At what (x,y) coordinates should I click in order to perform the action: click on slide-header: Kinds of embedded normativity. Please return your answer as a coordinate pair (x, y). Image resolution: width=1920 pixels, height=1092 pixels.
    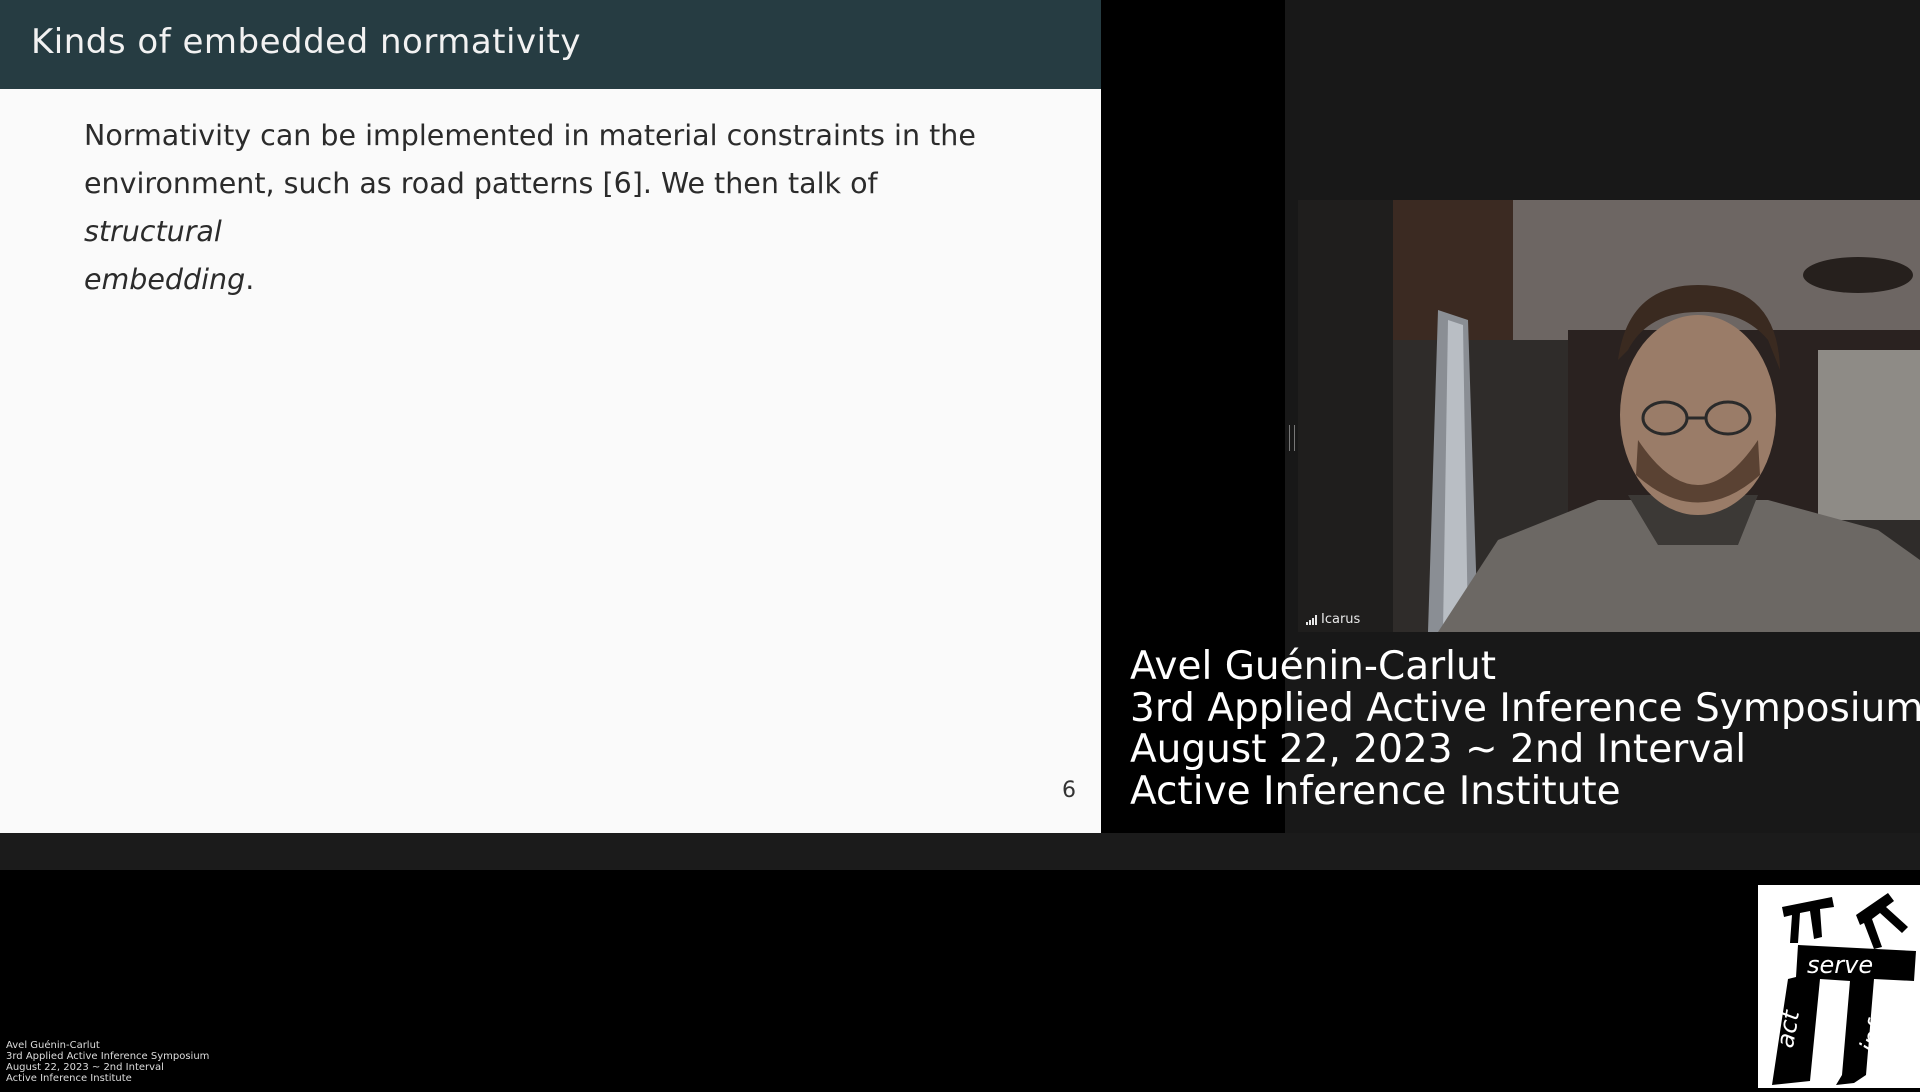
    Looking at the image, I should click on (550, 44).